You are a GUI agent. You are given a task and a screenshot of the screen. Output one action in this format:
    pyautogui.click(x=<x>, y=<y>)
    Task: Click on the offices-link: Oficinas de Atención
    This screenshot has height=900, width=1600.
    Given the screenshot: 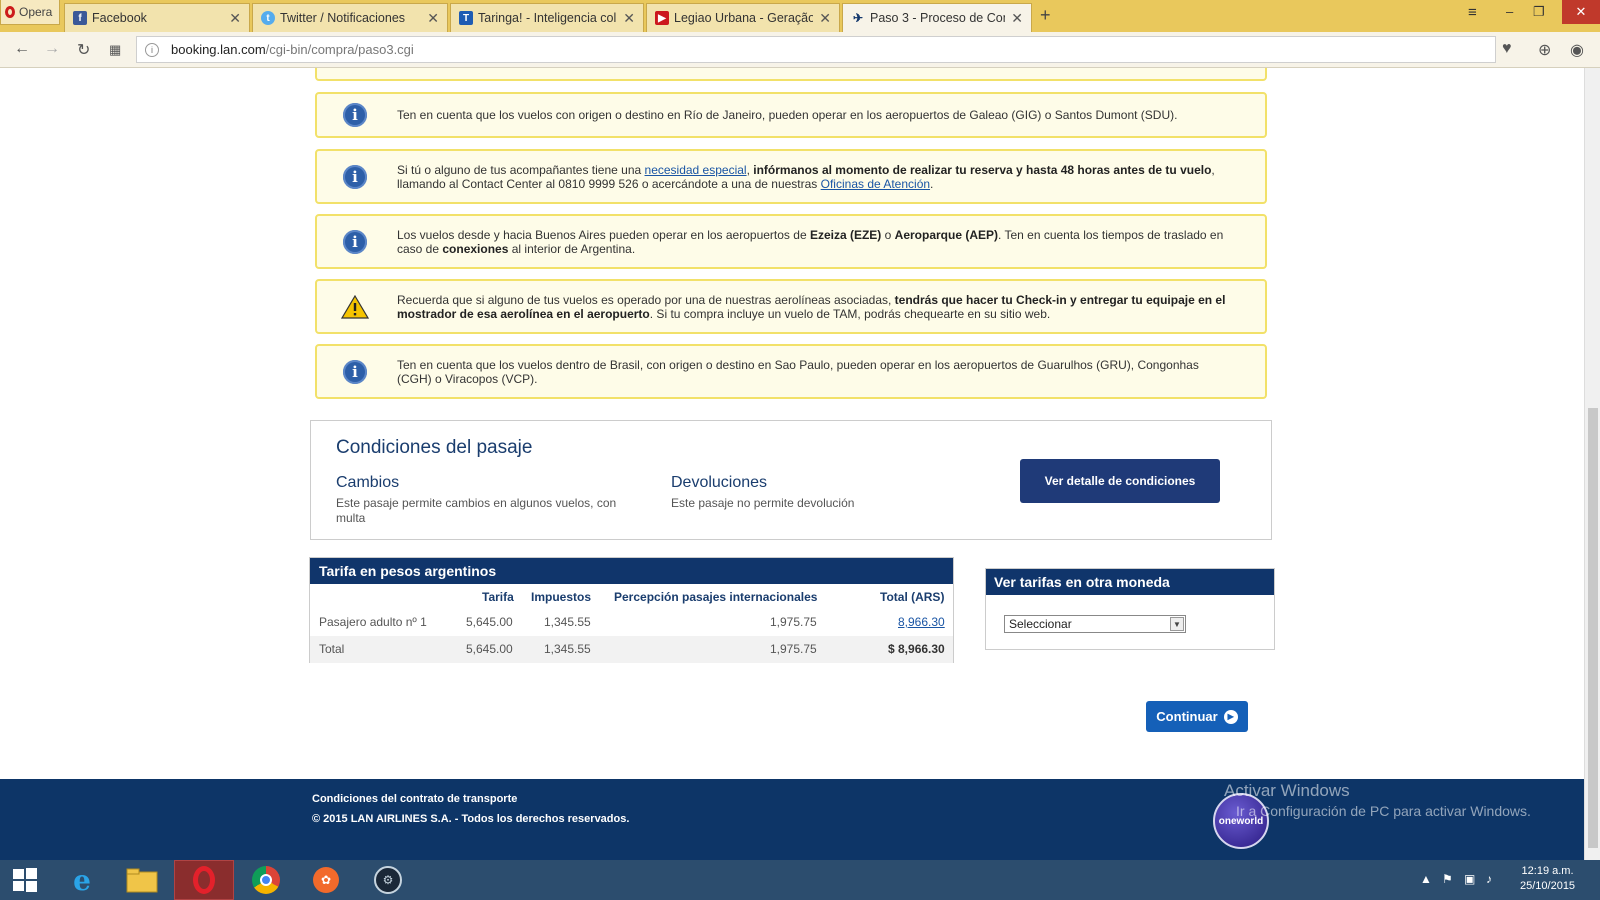 What is the action you would take?
    pyautogui.click(x=875, y=184)
    